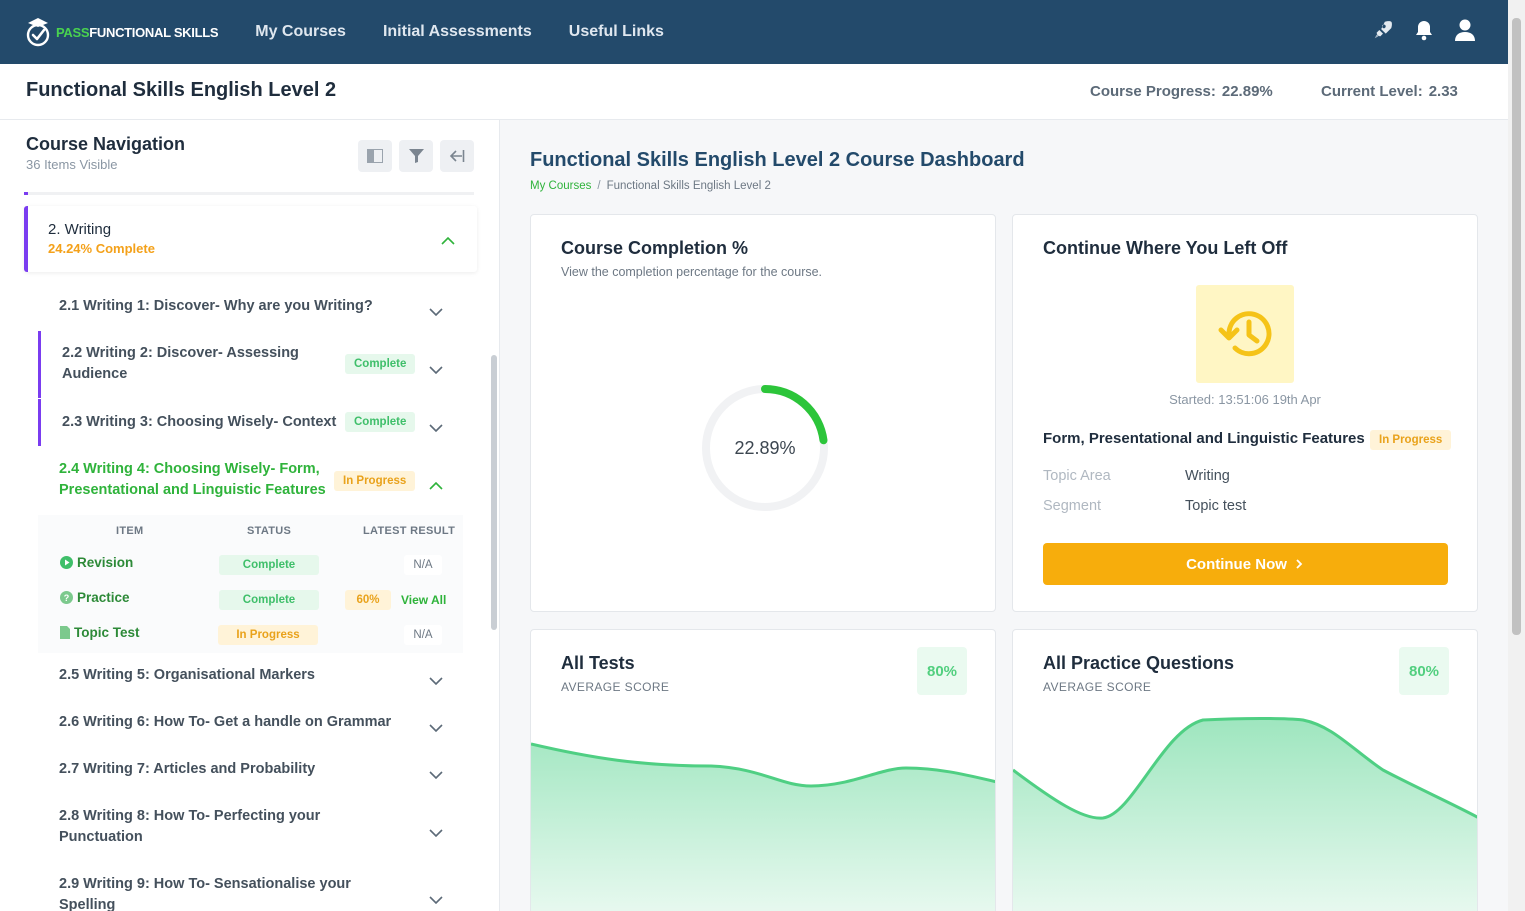  I want to click on filter-button, so click(416, 156).